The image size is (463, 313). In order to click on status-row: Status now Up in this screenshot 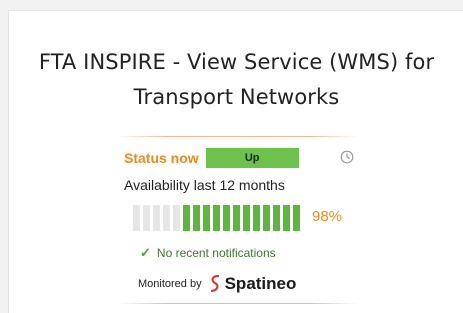, I will do `click(211, 158)`.